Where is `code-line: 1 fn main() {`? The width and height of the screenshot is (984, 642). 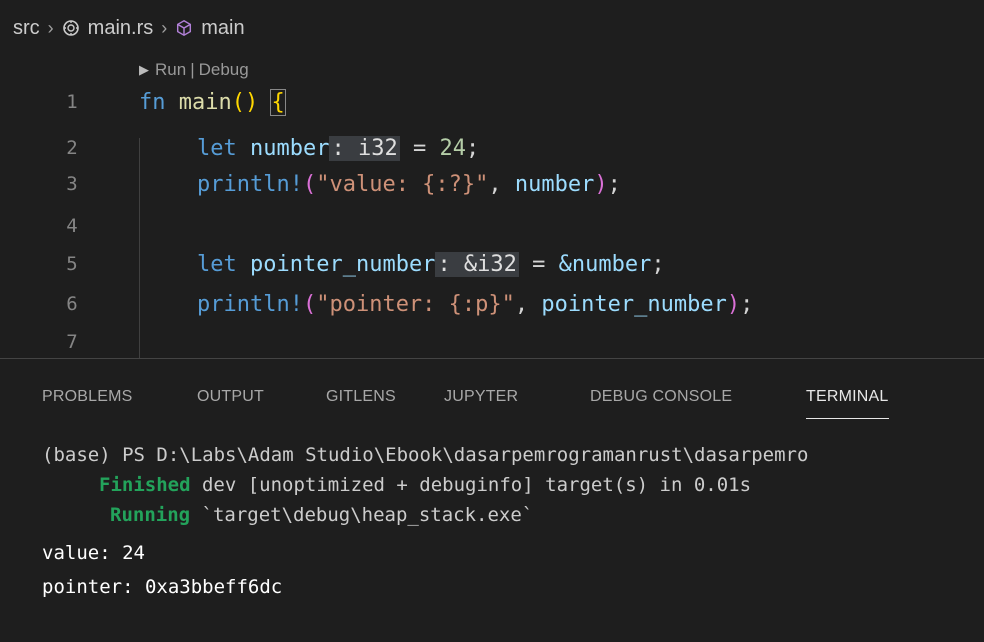 code-line: 1 fn main() { is located at coordinates (492, 102).